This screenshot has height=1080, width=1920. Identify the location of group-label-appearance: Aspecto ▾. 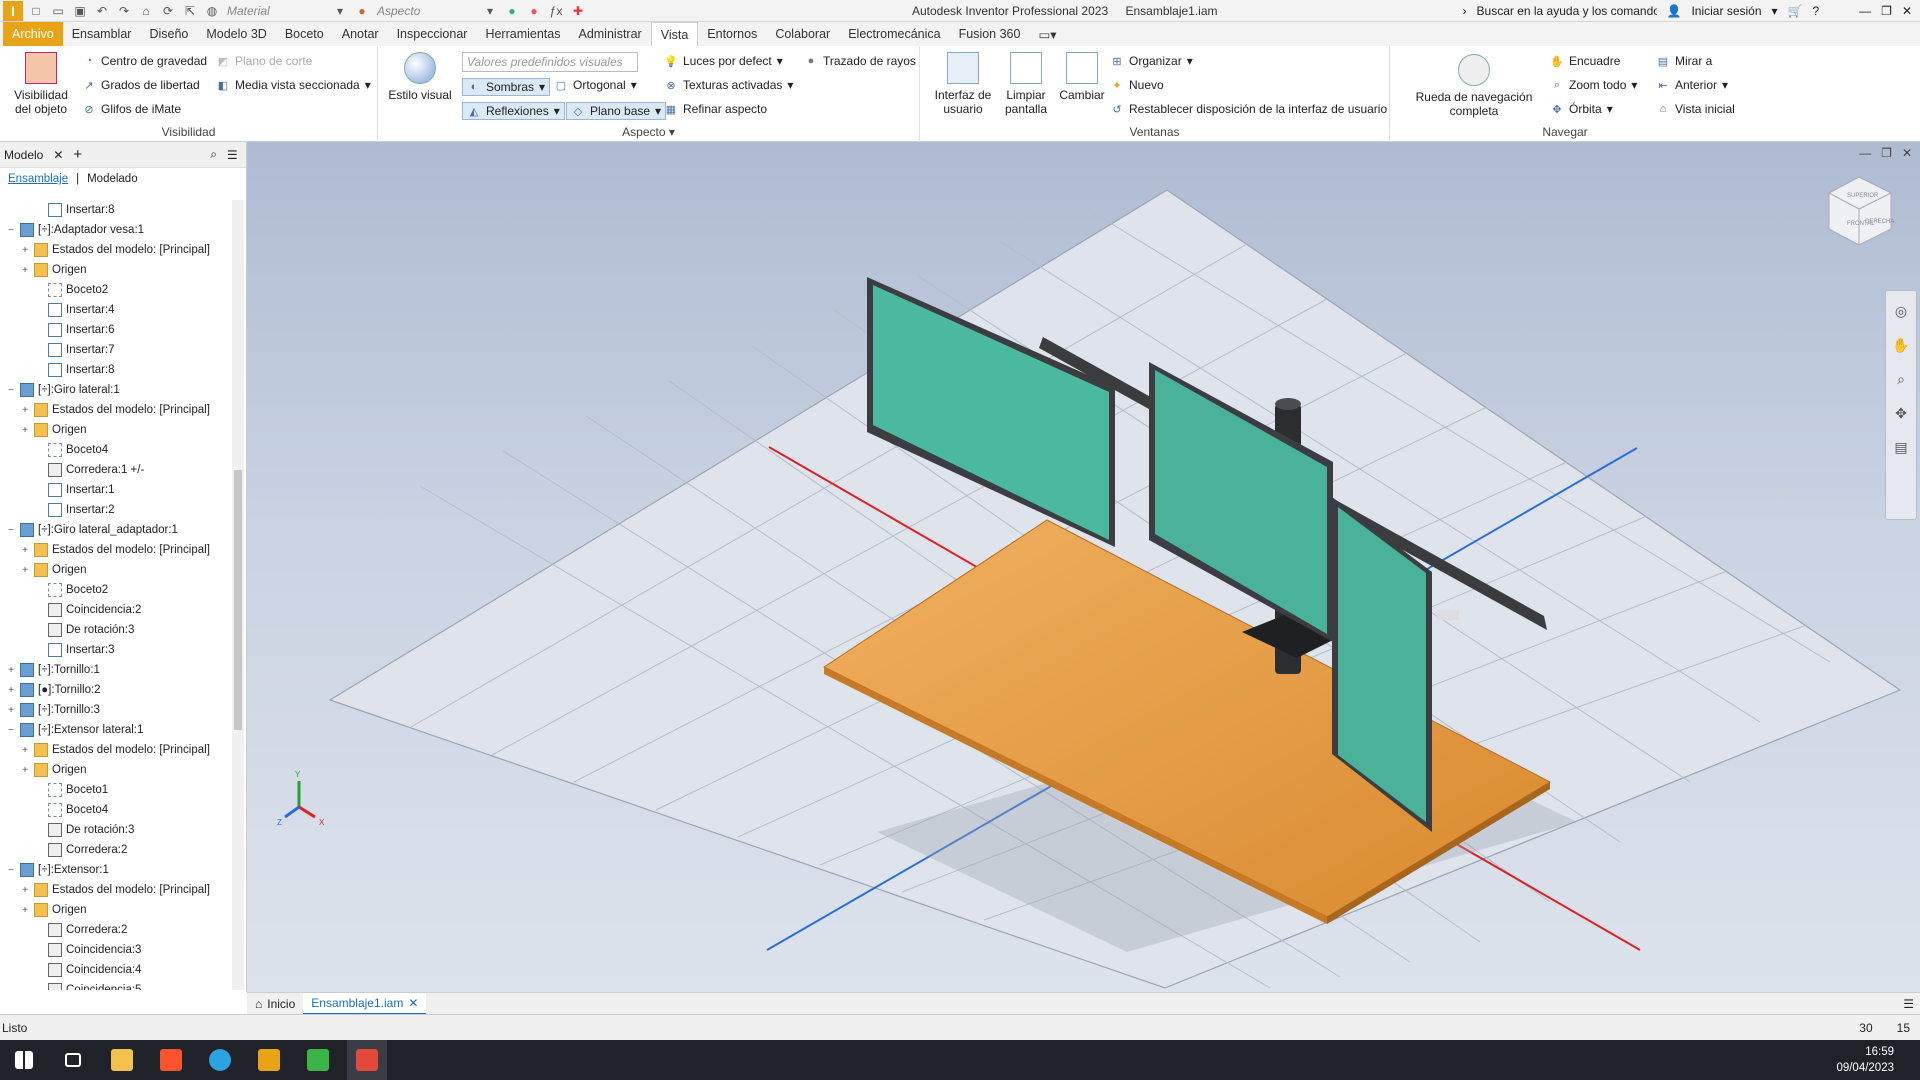
(648, 132).